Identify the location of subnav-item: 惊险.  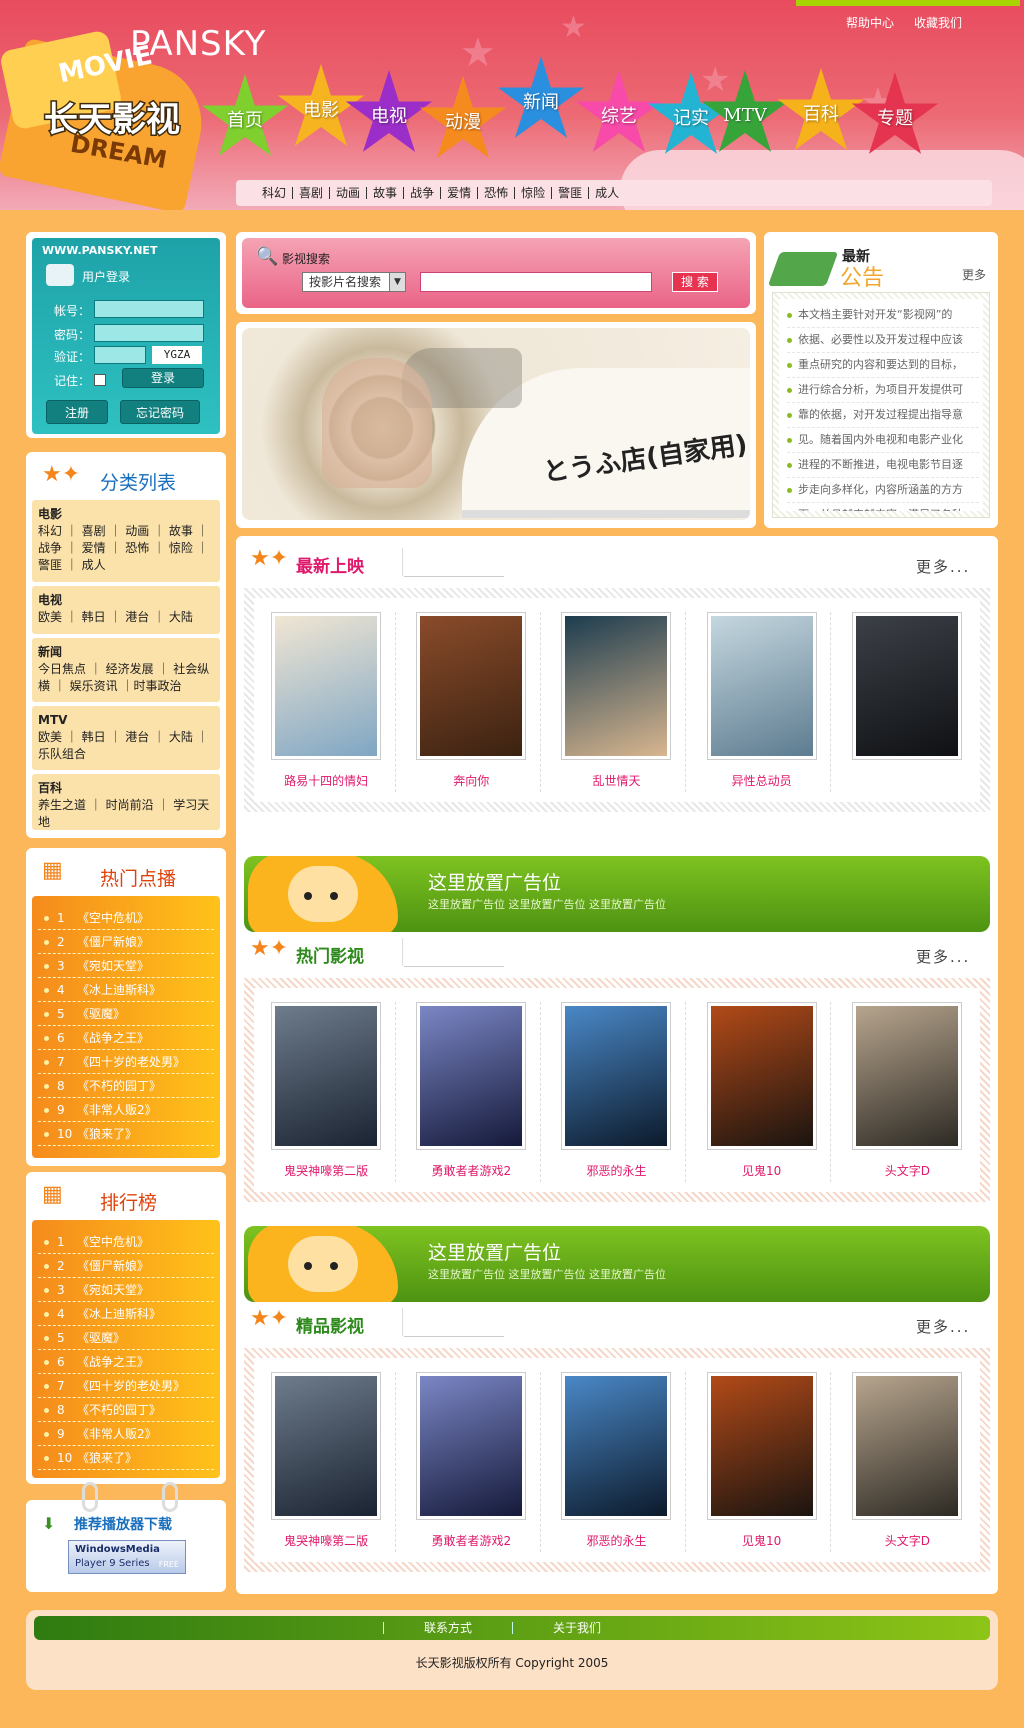
(534, 193).